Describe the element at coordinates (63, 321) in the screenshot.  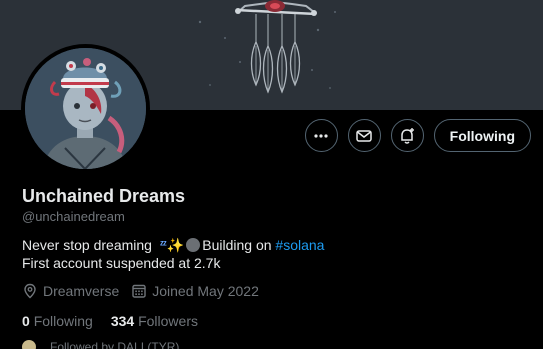
I see `following-label: Following` at that location.